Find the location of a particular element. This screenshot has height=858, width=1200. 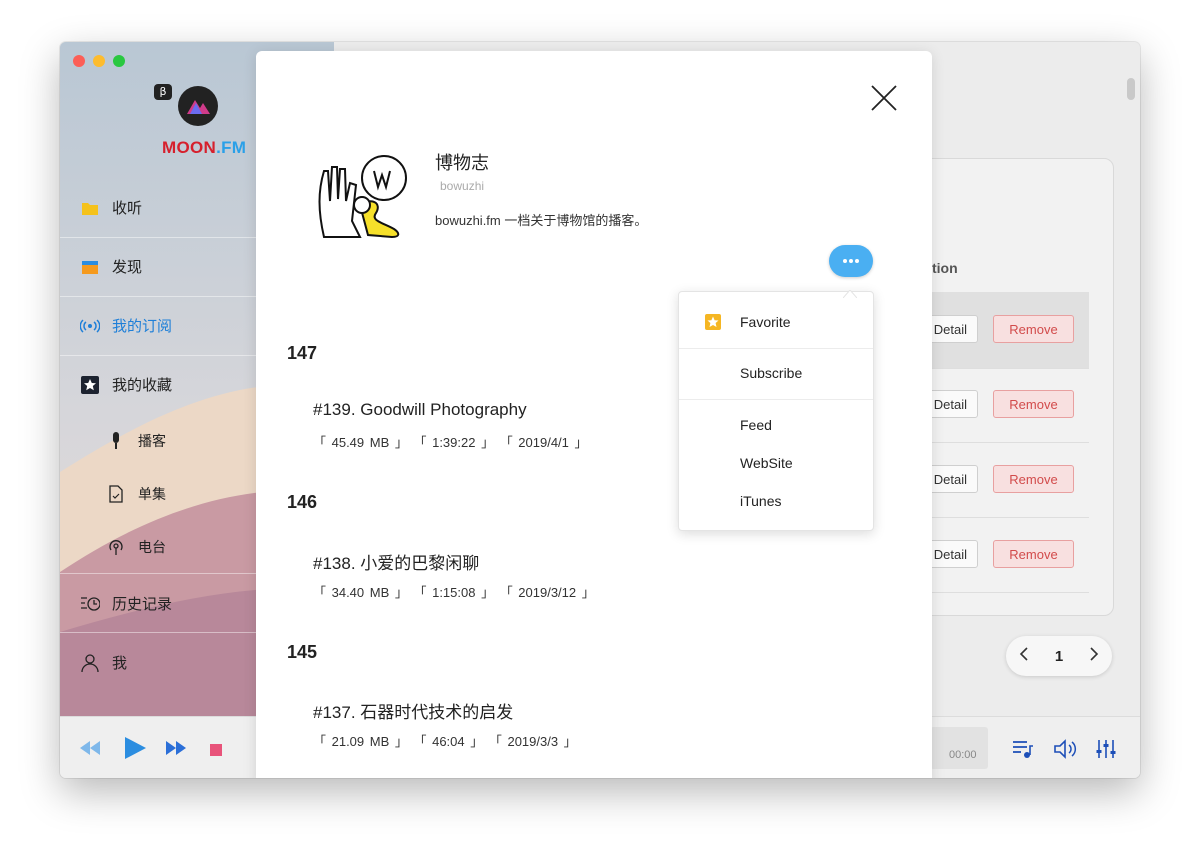

zoom-window-button is located at coordinates (119, 61).